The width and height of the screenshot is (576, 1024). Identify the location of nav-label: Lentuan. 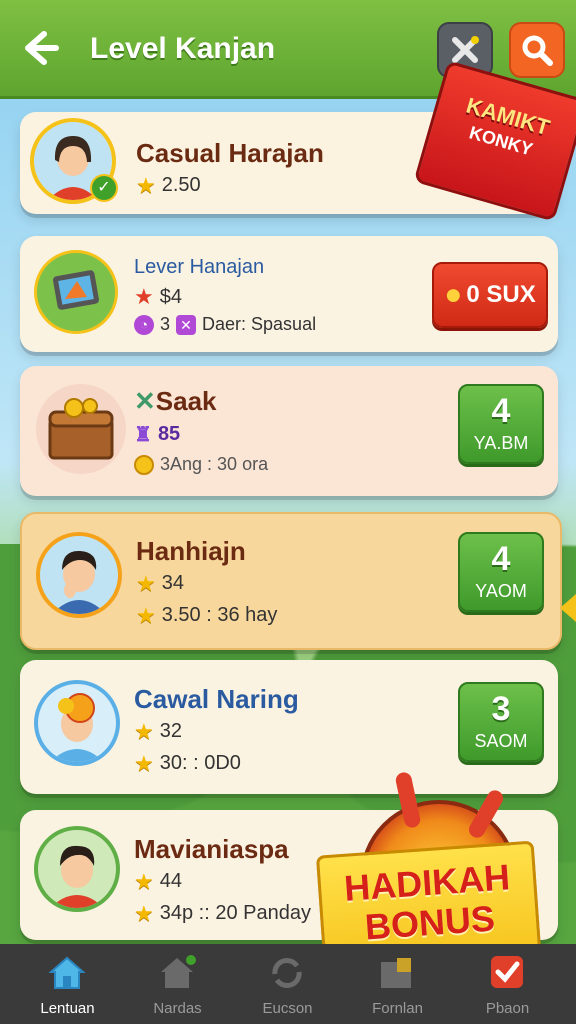
(67, 1008).